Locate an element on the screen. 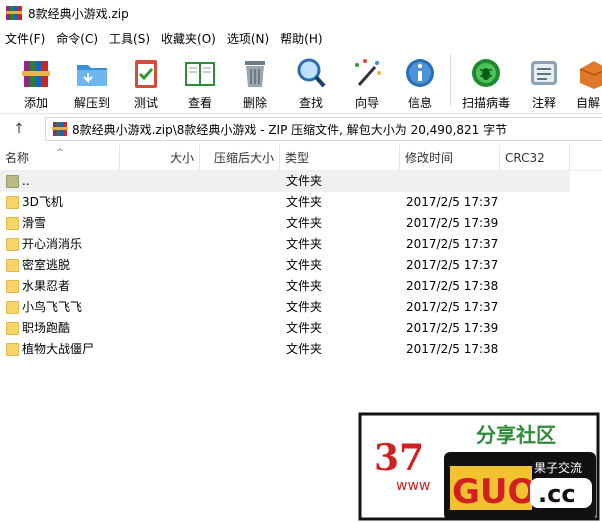 This screenshot has width=602, height=523. virus-scan-icon is located at coordinates (486, 73).